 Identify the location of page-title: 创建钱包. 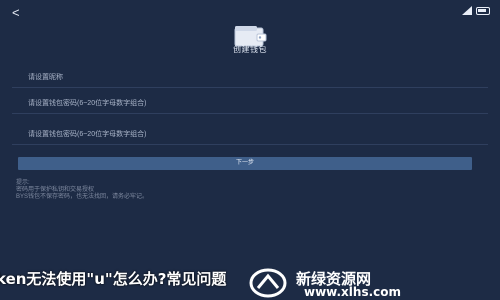
(250, 49).